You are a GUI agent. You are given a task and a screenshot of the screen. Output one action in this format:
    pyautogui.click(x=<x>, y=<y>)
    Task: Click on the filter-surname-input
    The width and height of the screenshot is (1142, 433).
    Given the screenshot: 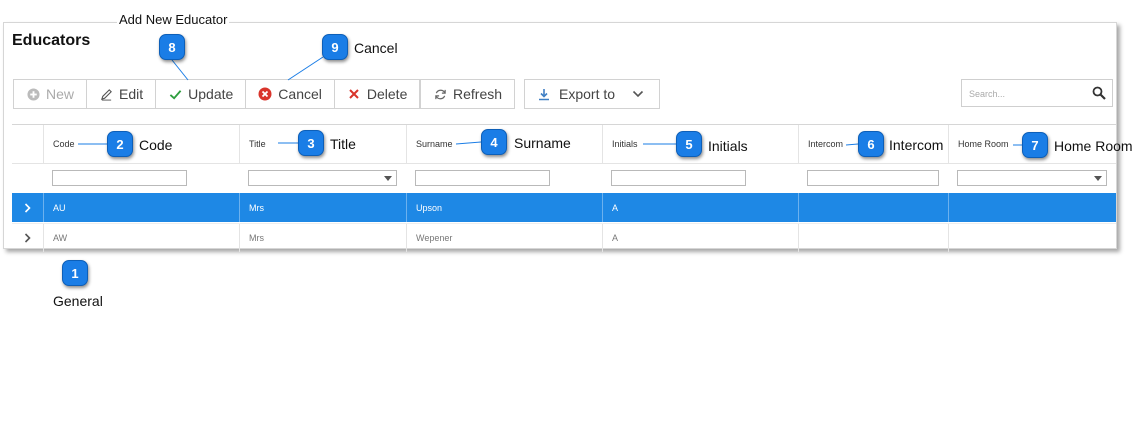 What is the action you would take?
    pyautogui.click(x=482, y=177)
    